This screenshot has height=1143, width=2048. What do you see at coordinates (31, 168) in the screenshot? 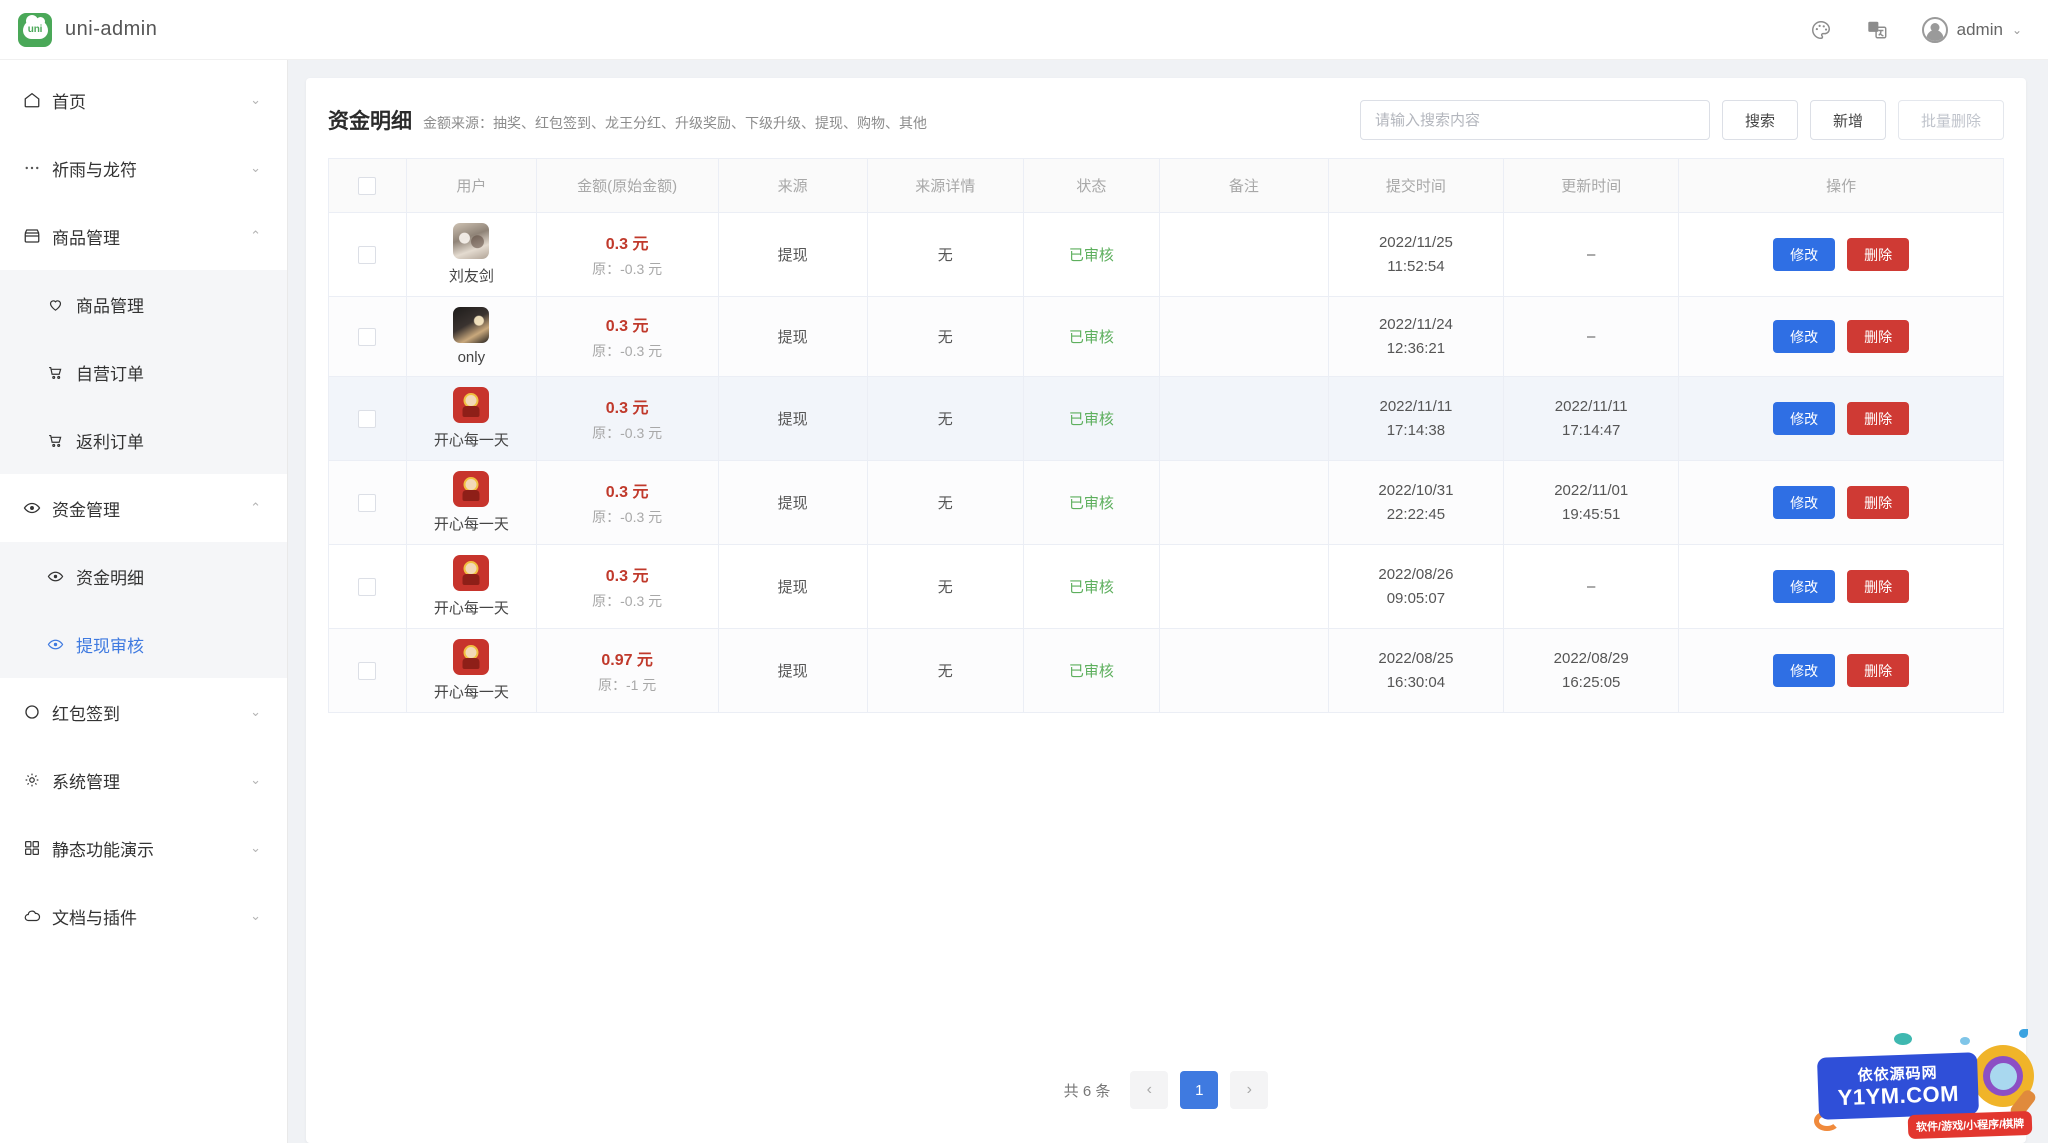
I see `dots-icon` at bounding box center [31, 168].